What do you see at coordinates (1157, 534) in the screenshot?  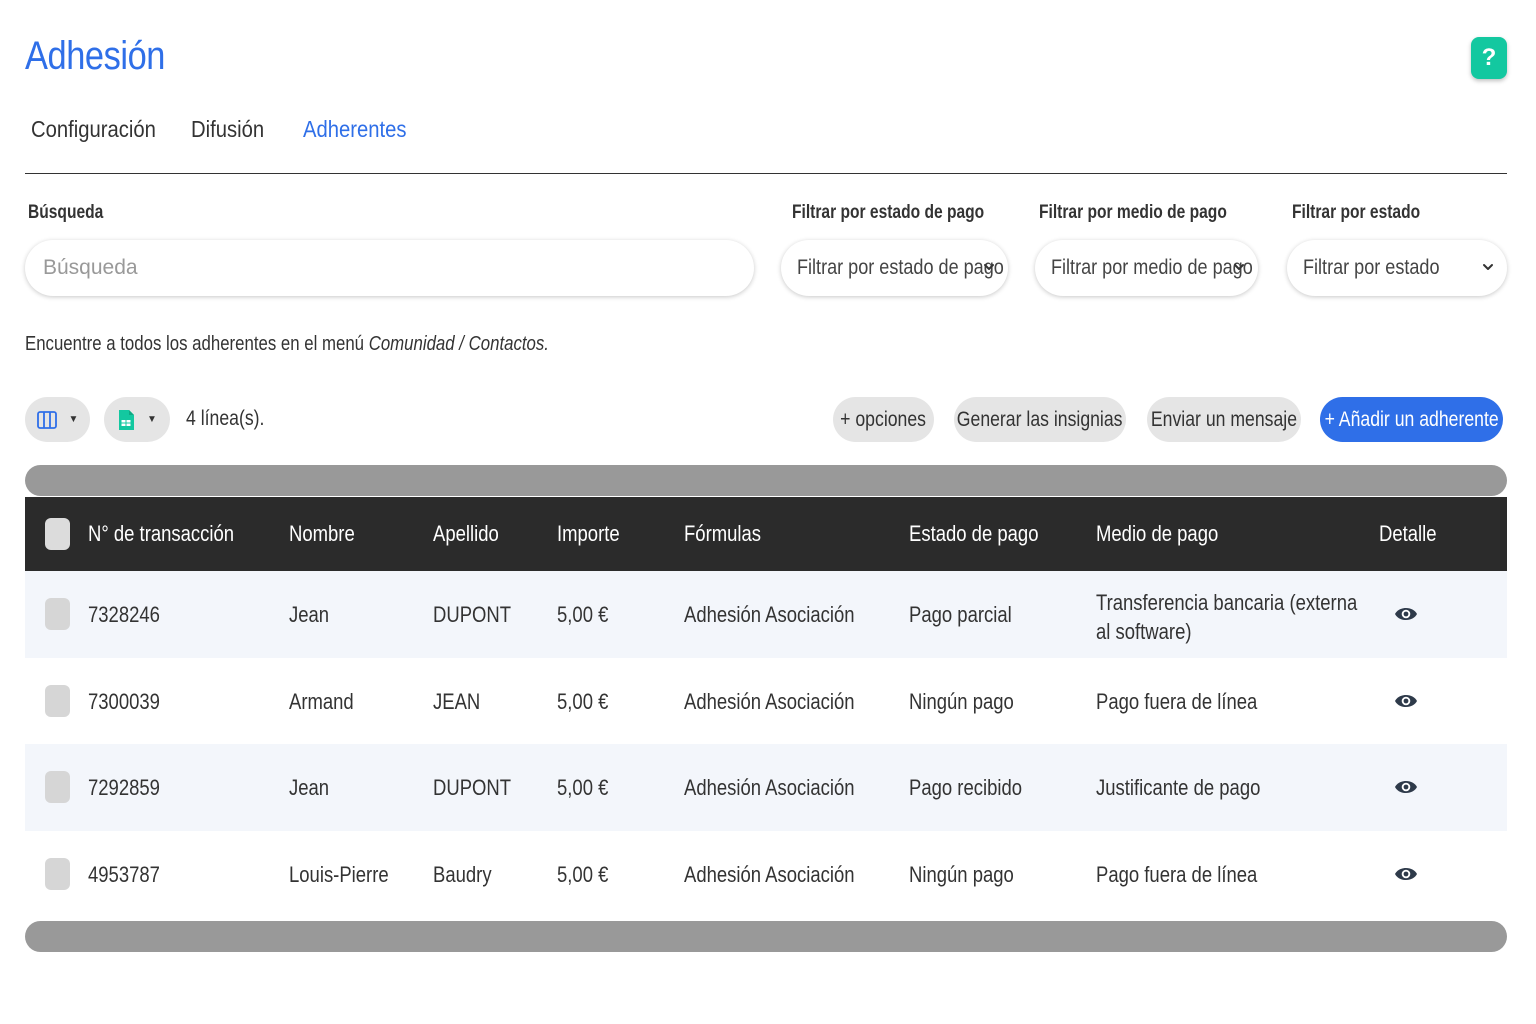 I see `column-header-payment-method: Medio de pago` at bounding box center [1157, 534].